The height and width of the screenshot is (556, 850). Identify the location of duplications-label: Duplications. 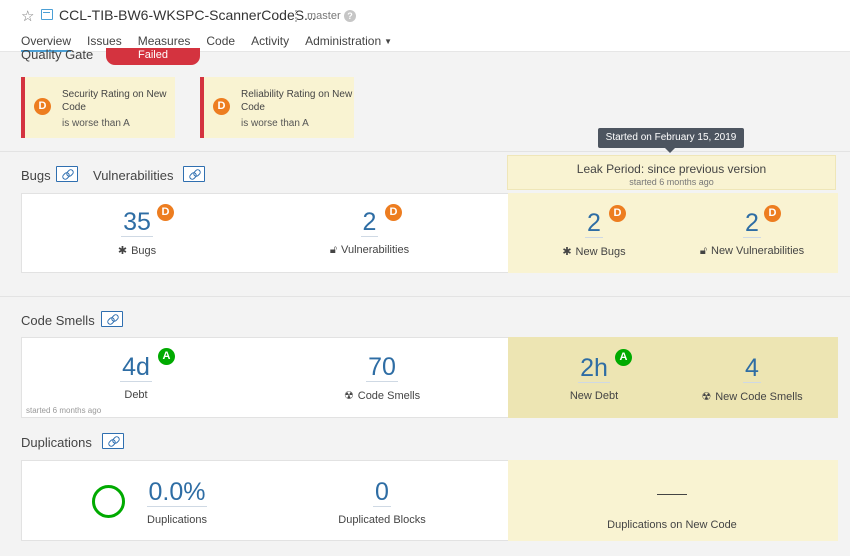
(177, 520).